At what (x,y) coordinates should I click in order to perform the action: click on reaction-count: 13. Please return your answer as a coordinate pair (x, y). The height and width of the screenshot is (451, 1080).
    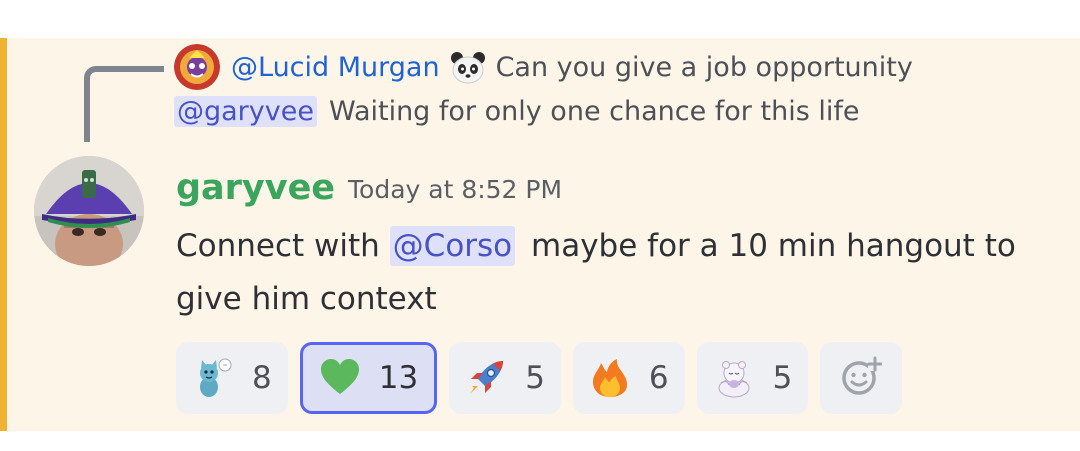
    Looking at the image, I should click on (398, 378).